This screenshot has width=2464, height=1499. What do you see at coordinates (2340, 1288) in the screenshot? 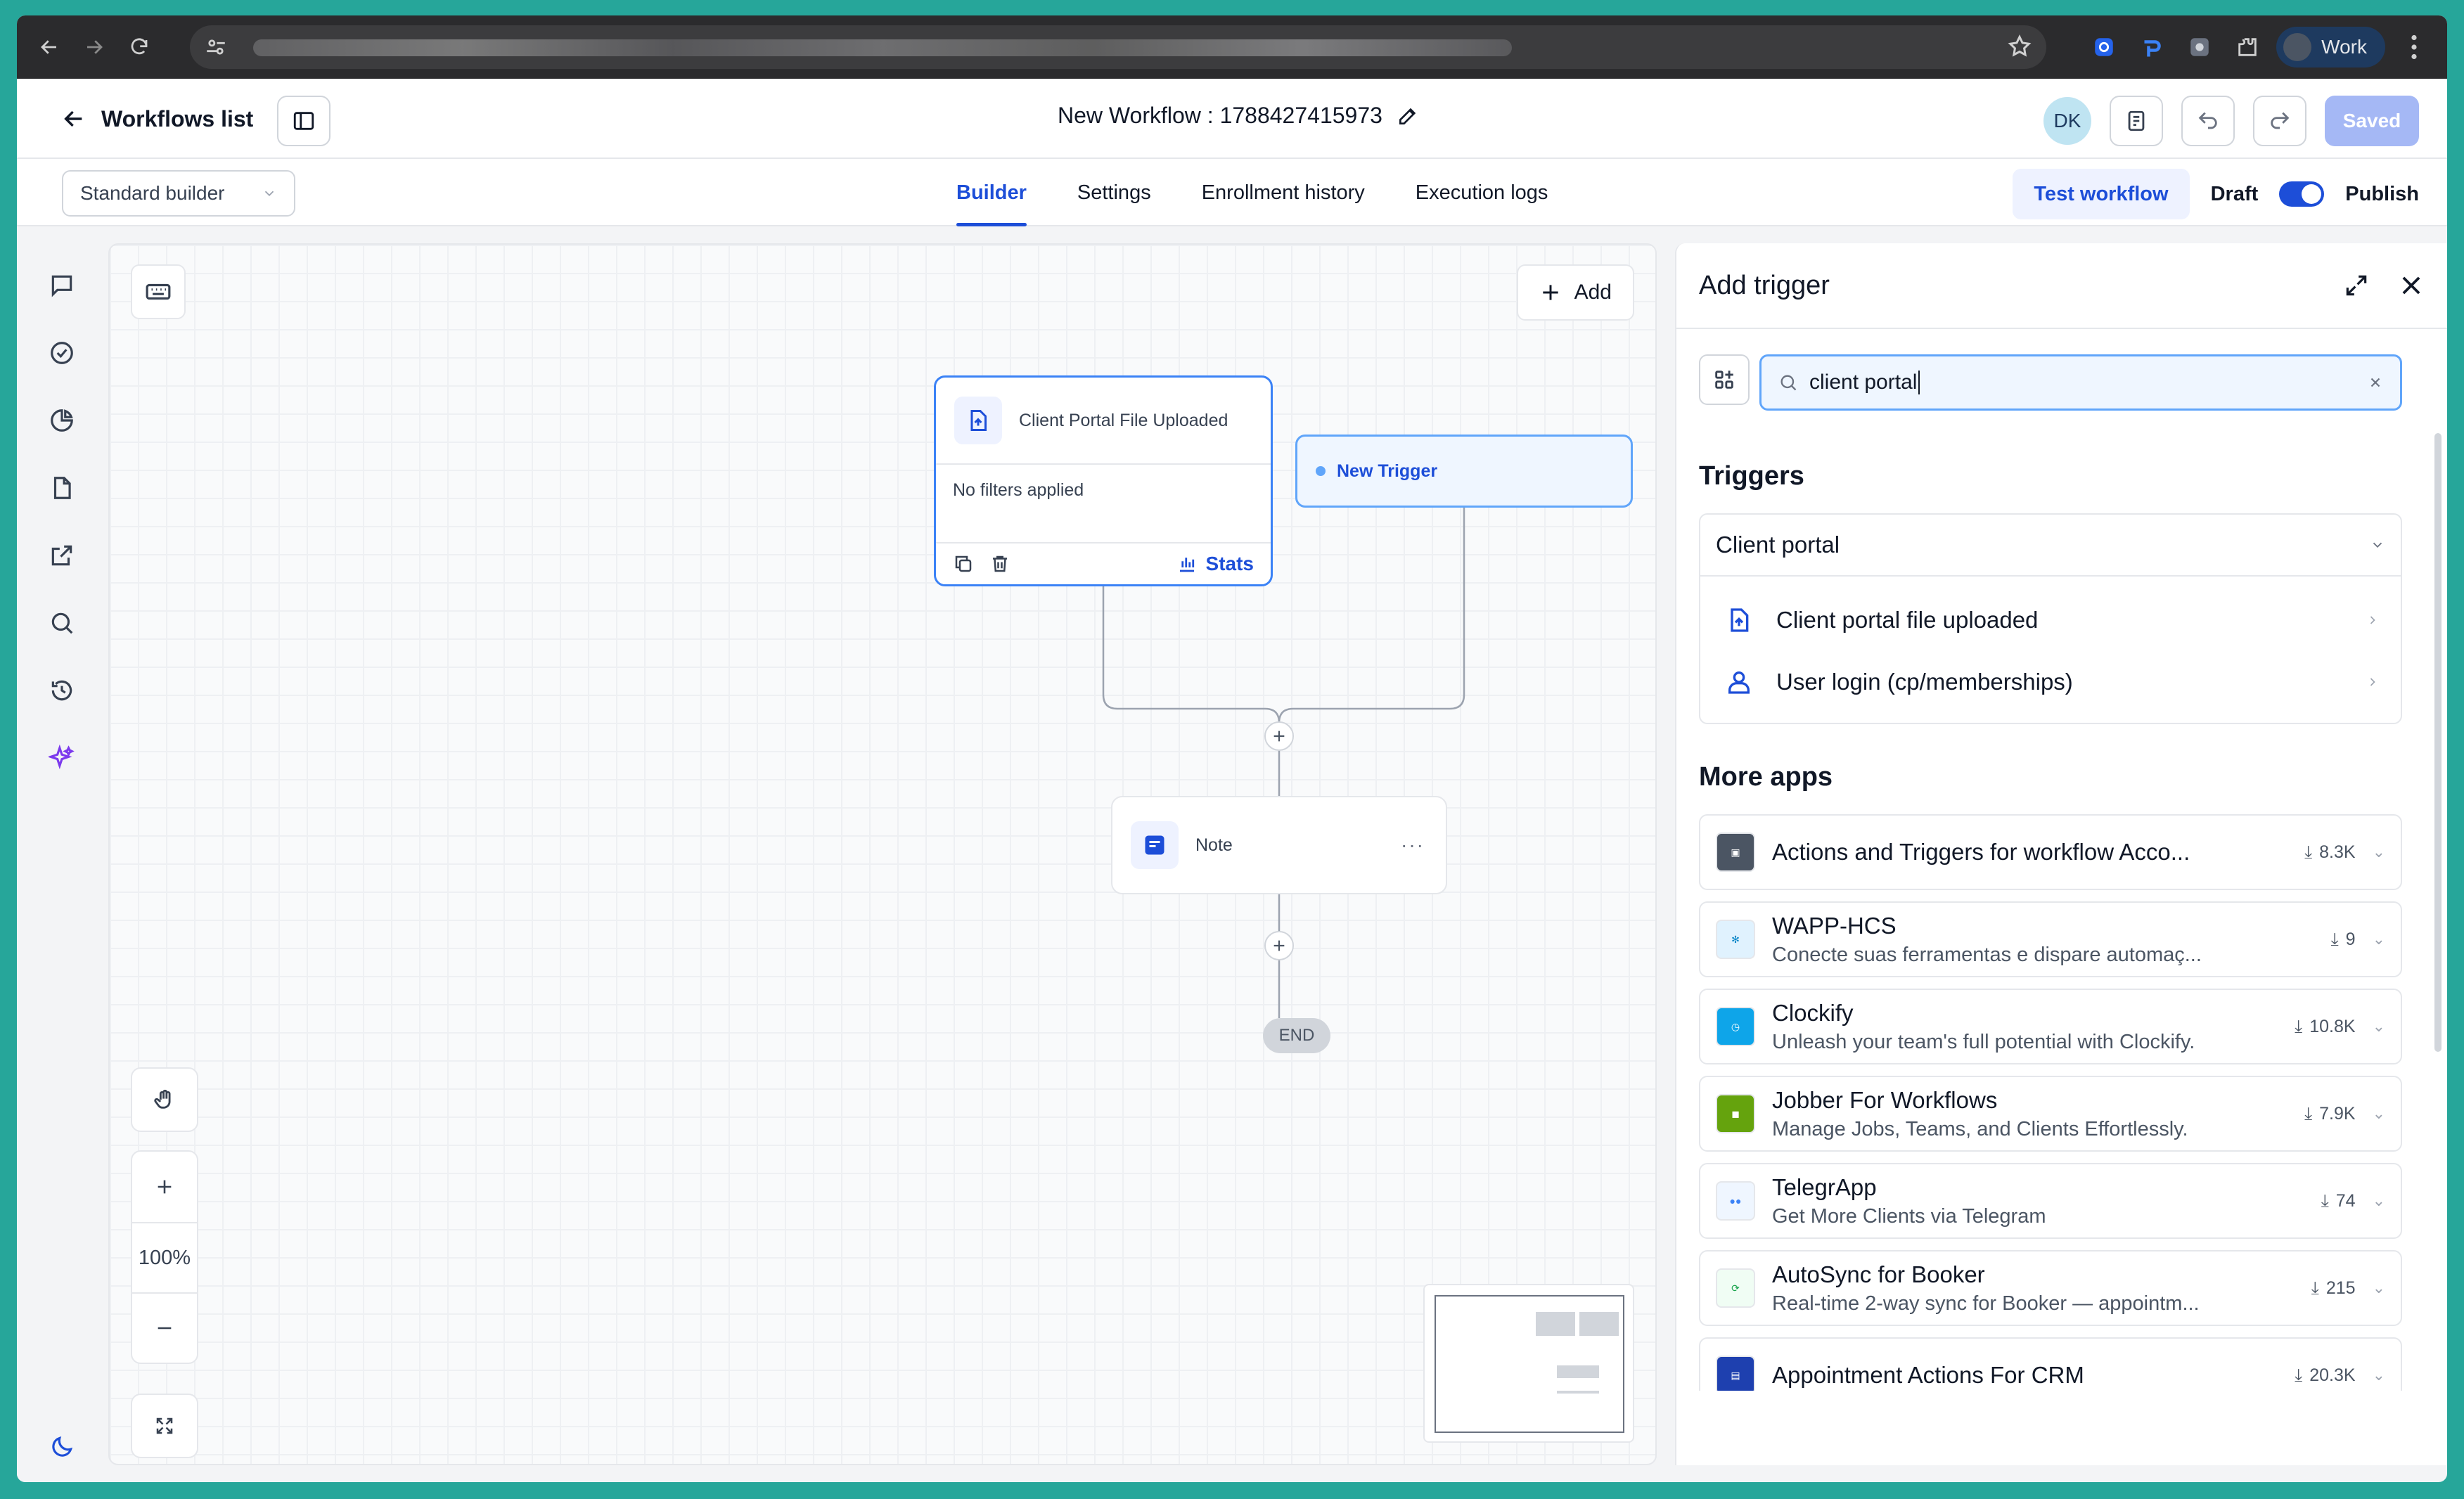
I see `app-installs: 215` at bounding box center [2340, 1288].